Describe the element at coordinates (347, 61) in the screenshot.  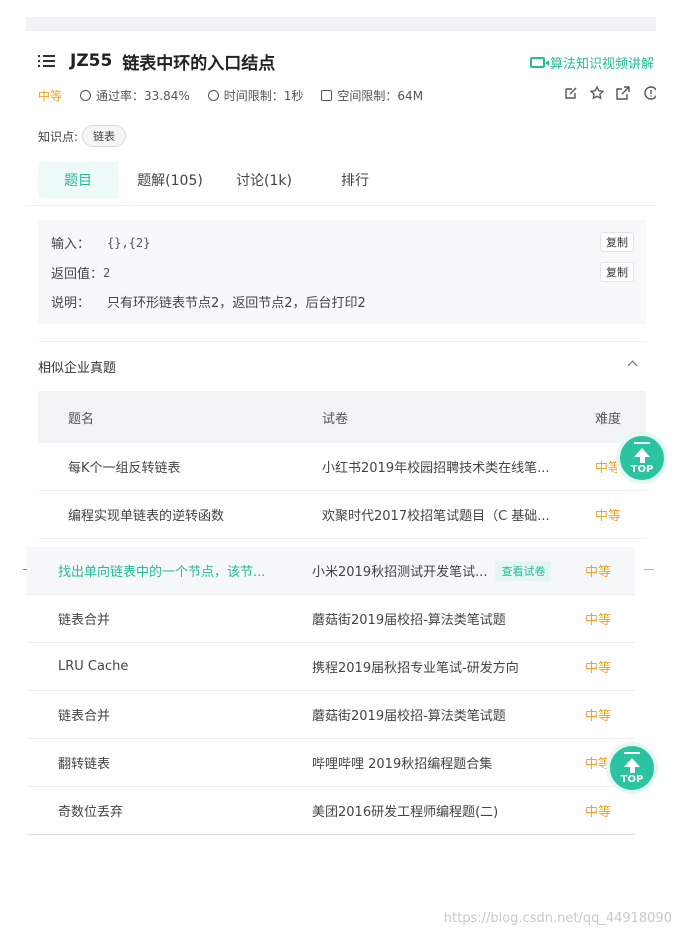
I see `problem-header: JZ55 链表中环的入口结点 算法知识视频讲解` at that location.